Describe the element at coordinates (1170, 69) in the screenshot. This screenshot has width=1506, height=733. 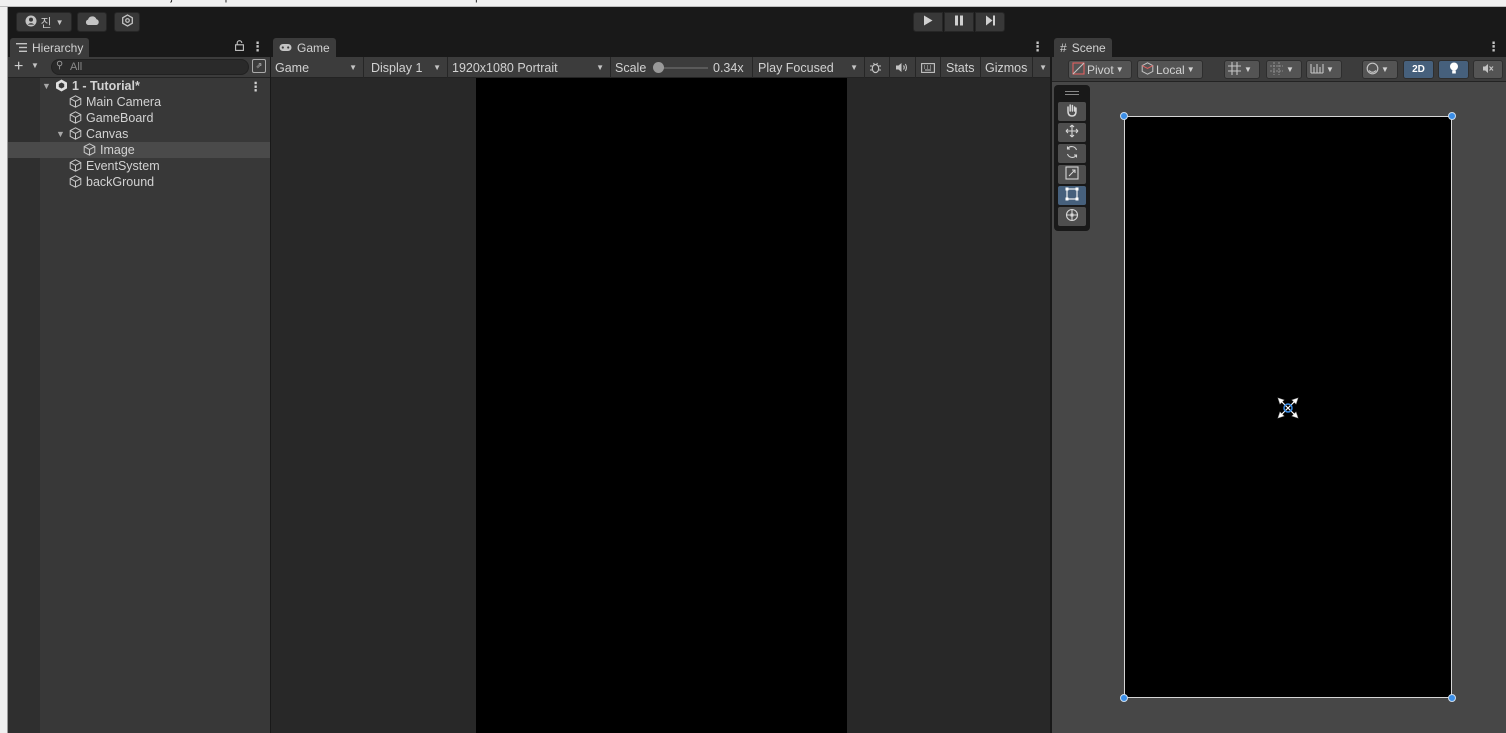
I see `local-toggle: Local ▼` at that location.